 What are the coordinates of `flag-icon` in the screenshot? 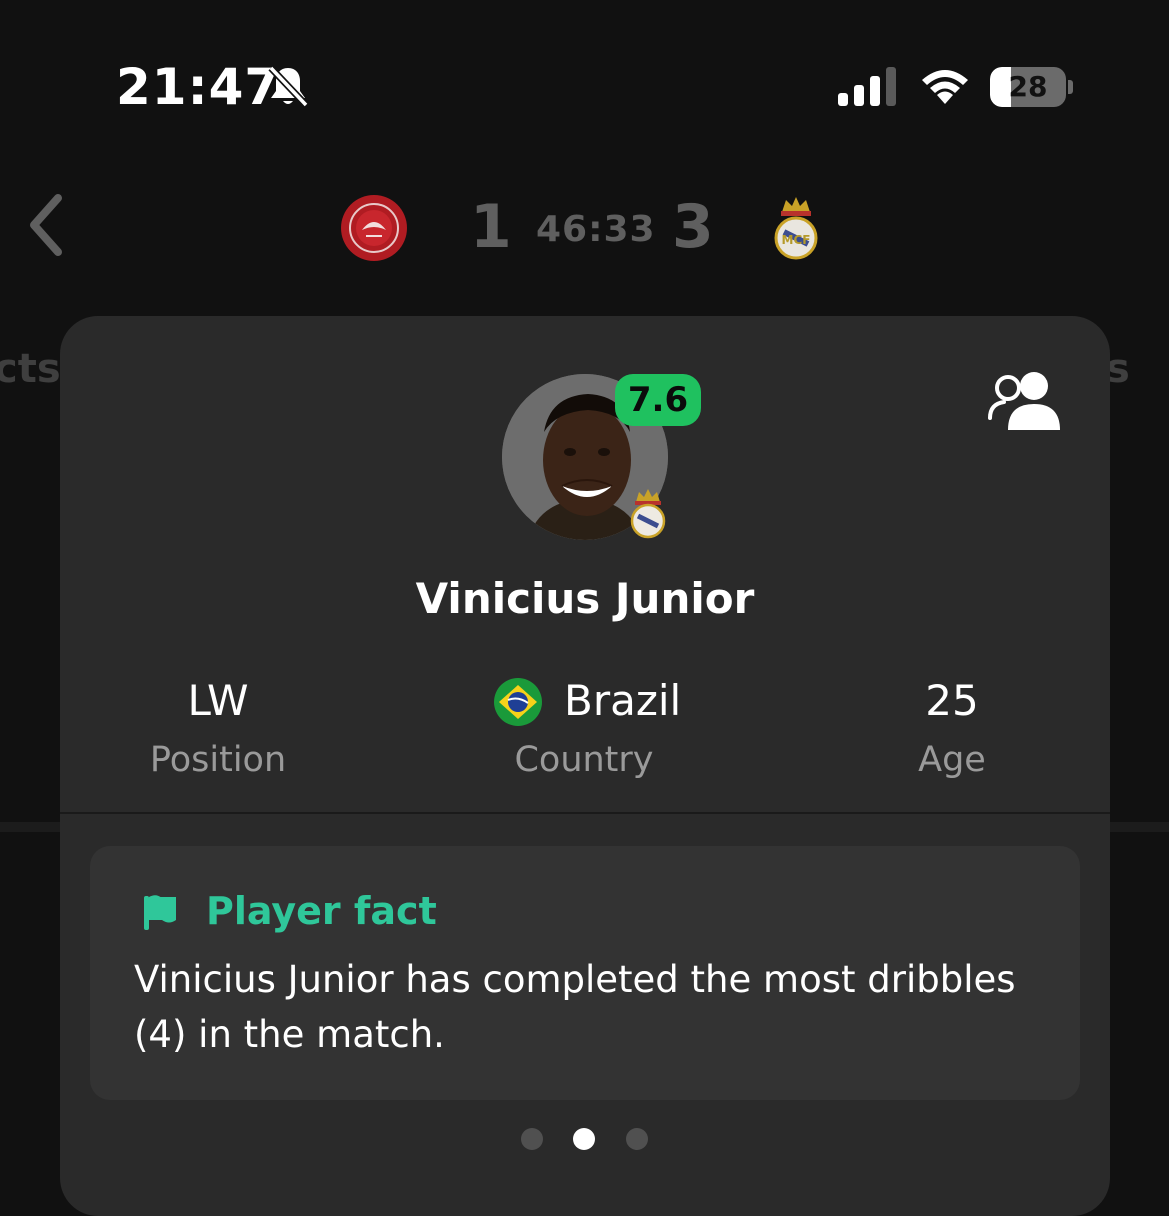 It's located at (160, 912).